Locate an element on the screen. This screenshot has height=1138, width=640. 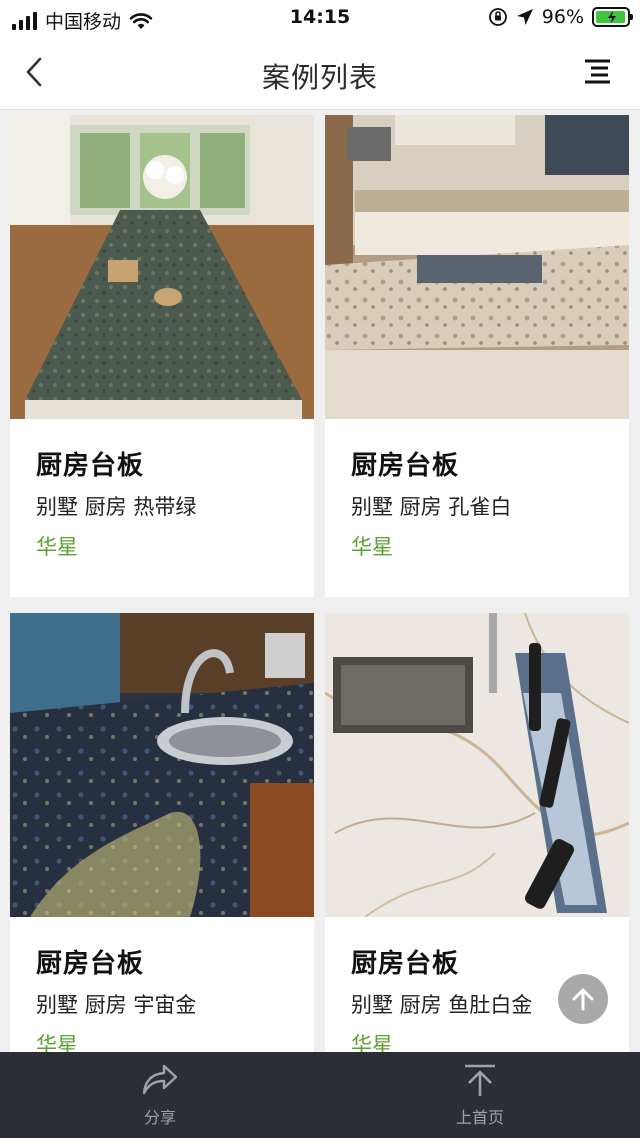
back-to-top-label: 上首页 is located at coordinates (479, 1117).